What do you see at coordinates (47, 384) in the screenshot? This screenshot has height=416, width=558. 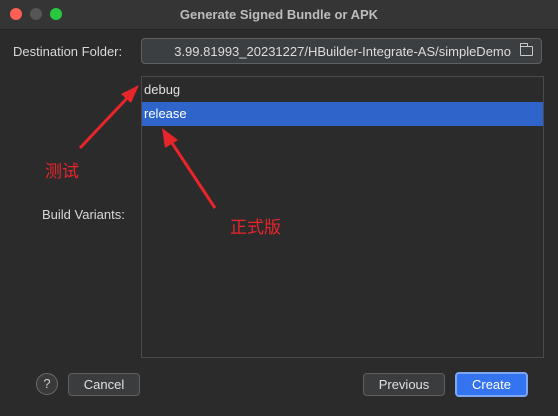 I see `help-button: ?` at bounding box center [47, 384].